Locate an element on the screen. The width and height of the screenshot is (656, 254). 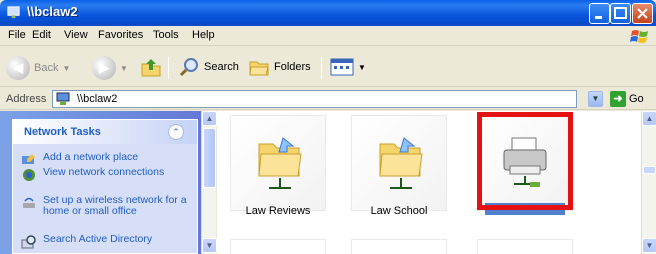
menu-favorites: Favorites is located at coordinates (120, 35).